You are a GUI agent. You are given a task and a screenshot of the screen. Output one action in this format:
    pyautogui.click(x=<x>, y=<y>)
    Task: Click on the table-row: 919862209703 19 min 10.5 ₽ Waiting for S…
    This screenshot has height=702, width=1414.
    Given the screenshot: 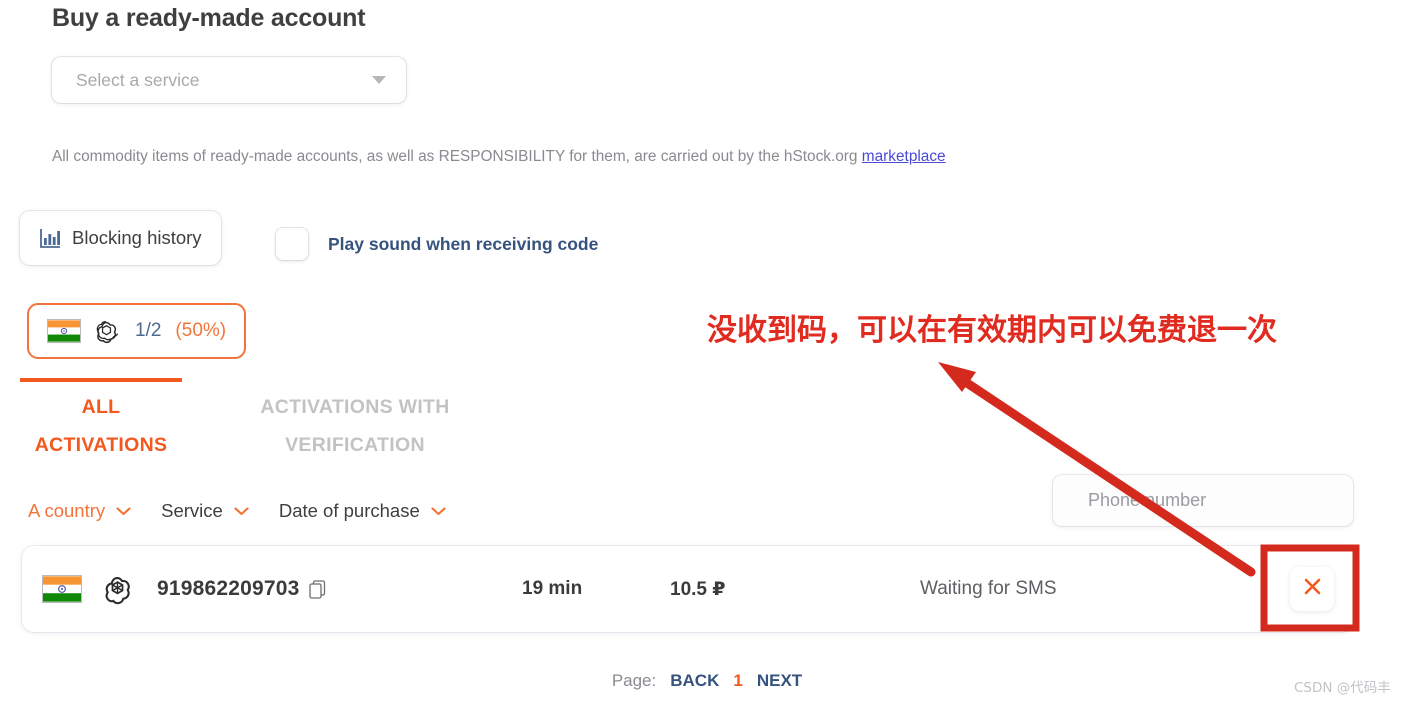 What is the action you would take?
    pyautogui.click(x=688, y=589)
    